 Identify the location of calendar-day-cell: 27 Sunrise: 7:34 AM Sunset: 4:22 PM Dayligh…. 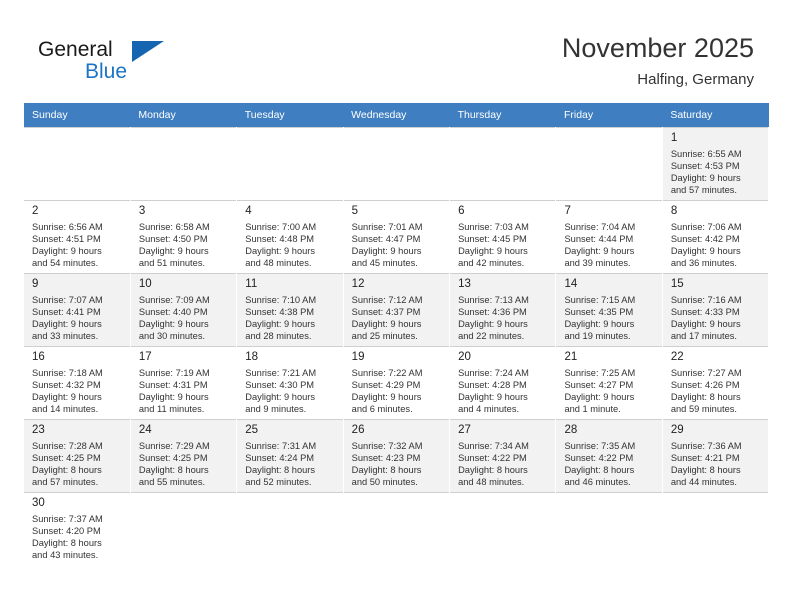
(503, 456).